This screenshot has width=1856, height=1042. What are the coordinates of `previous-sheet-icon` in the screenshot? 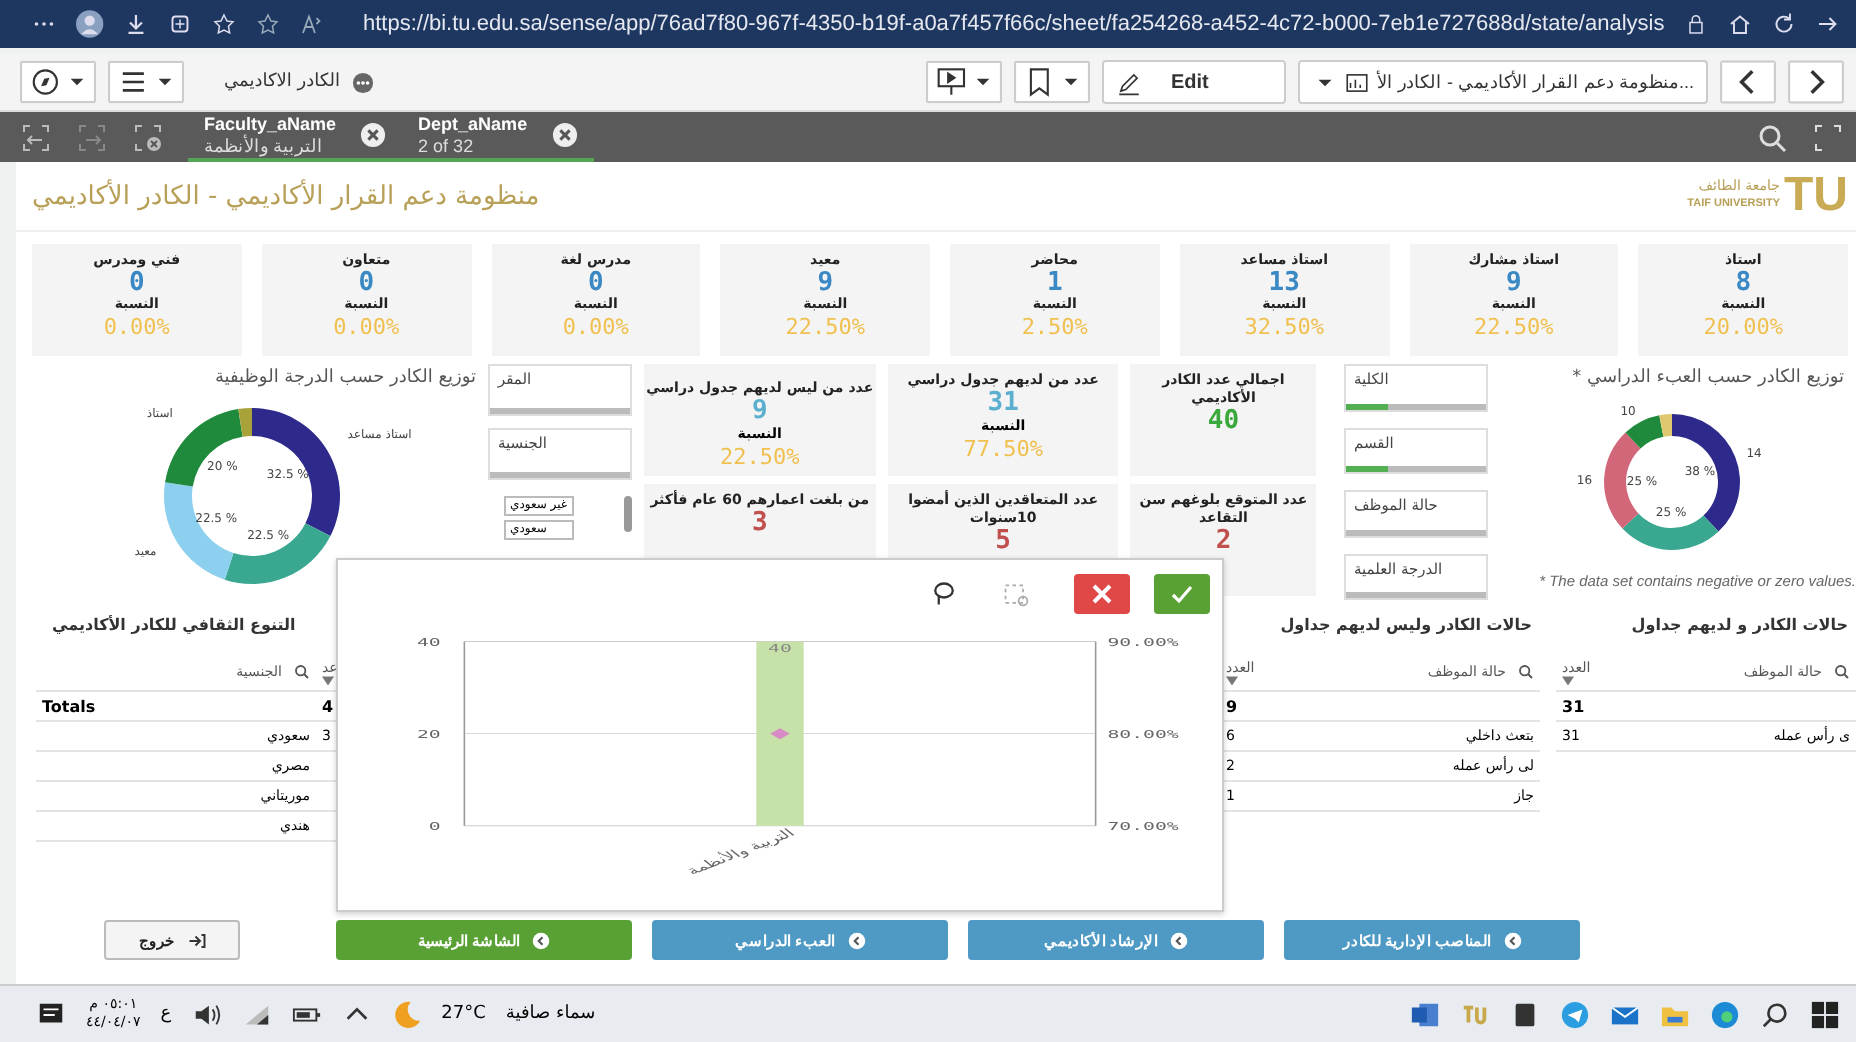 It's located at (1748, 82).